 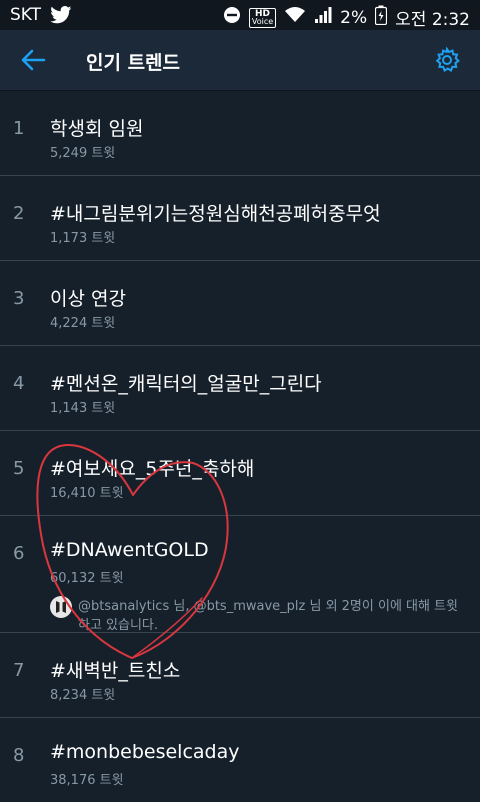 I want to click on trend-name: 이상 연강, so click(x=88, y=299).